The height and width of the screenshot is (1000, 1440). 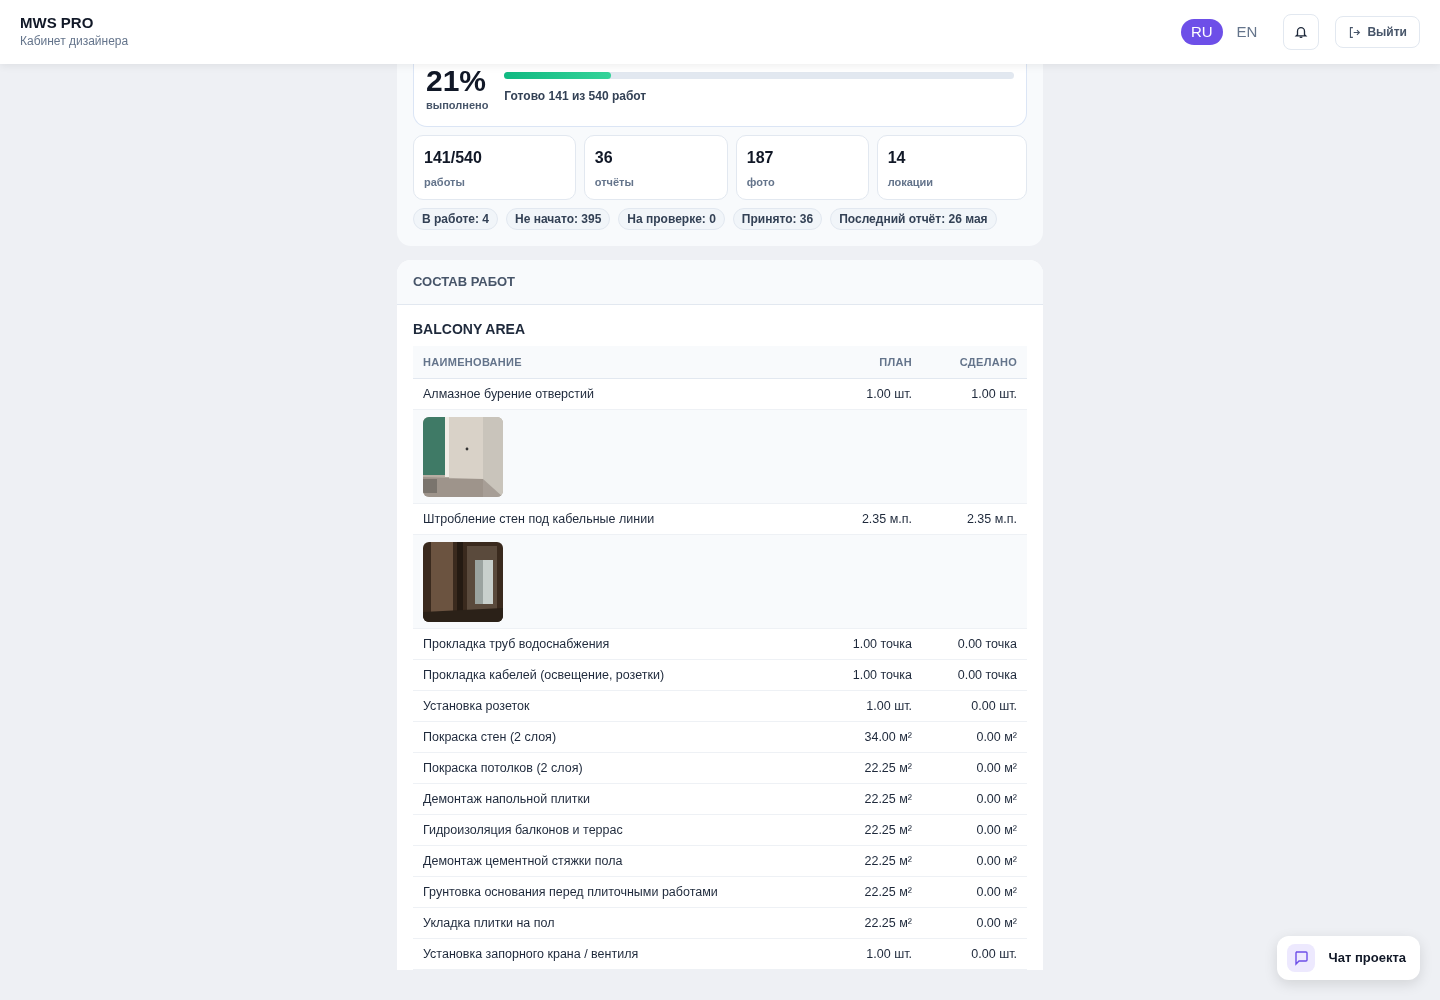 What do you see at coordinates (457, 105) in the screenshot?
I see `completion-label: выполнено` at bounding box center [457, 105].